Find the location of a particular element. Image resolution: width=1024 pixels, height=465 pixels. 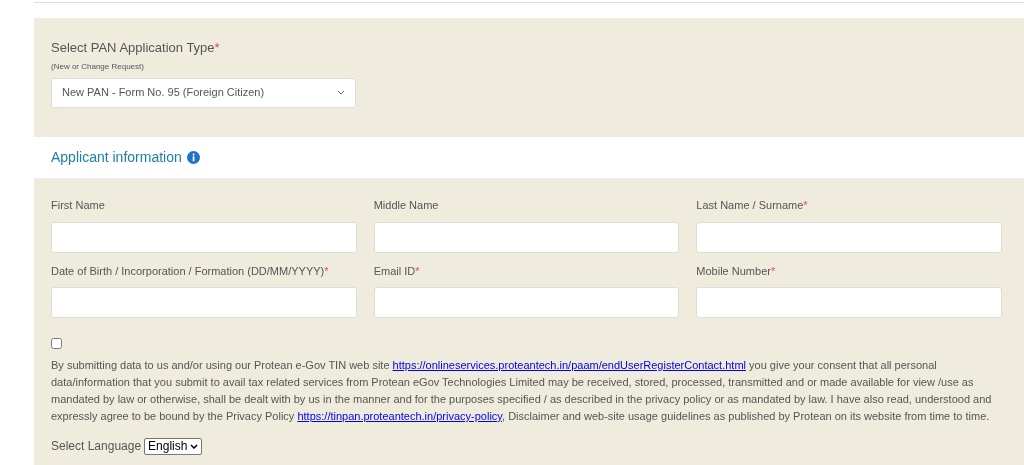

consent-paragraph: By submitting data to us and/or using our Protean e-Gov TIN web site https://onlineservices.proteantech.in/paam/endUserRegisterContact.html you give your consent that all personal data/information that you submit to avail tax related services from Protean eGov Technologies Limited may be received, stored, processed, transmitted and or made available for view /use as mandated by law or otherwise, shall be dealt with by us in the manner and for the purposes specified / as described in the privacy policy or as mandated by law. I have also read, understood and expressly agree to be bound by the Privacy Policy https://tinpan.proteantech.in/privacy-policy, Disclaimer and web-site usage guidelines as published by Protean on its website from time to time. is located at coordinates (522, 391).